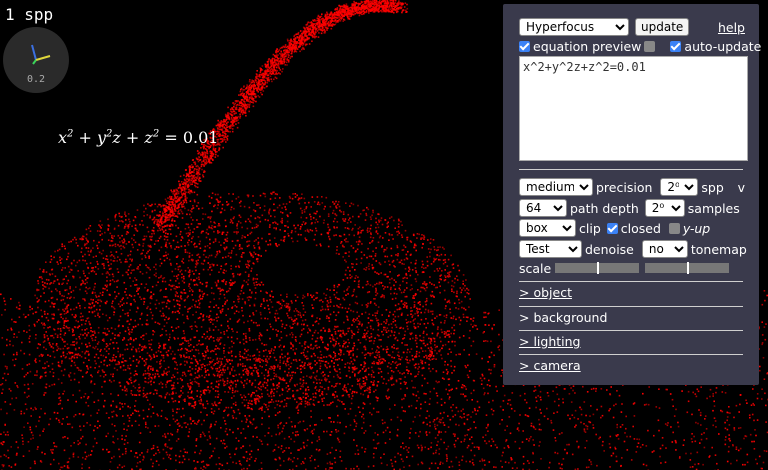  I want to click on preset-select: Hyperfocus, so click(574, 27).